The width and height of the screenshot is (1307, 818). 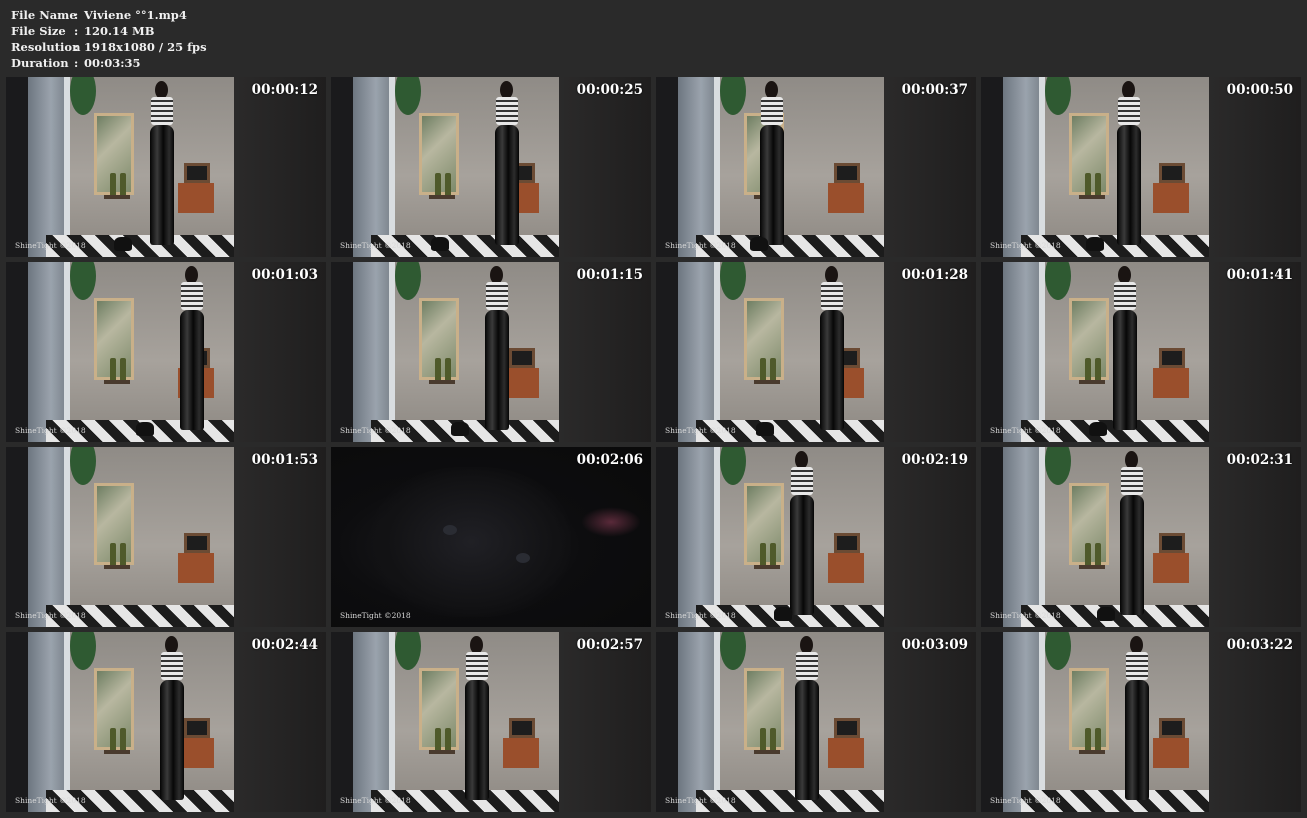 I want to click on duration-label: Duration, so click(x=40, y=63).